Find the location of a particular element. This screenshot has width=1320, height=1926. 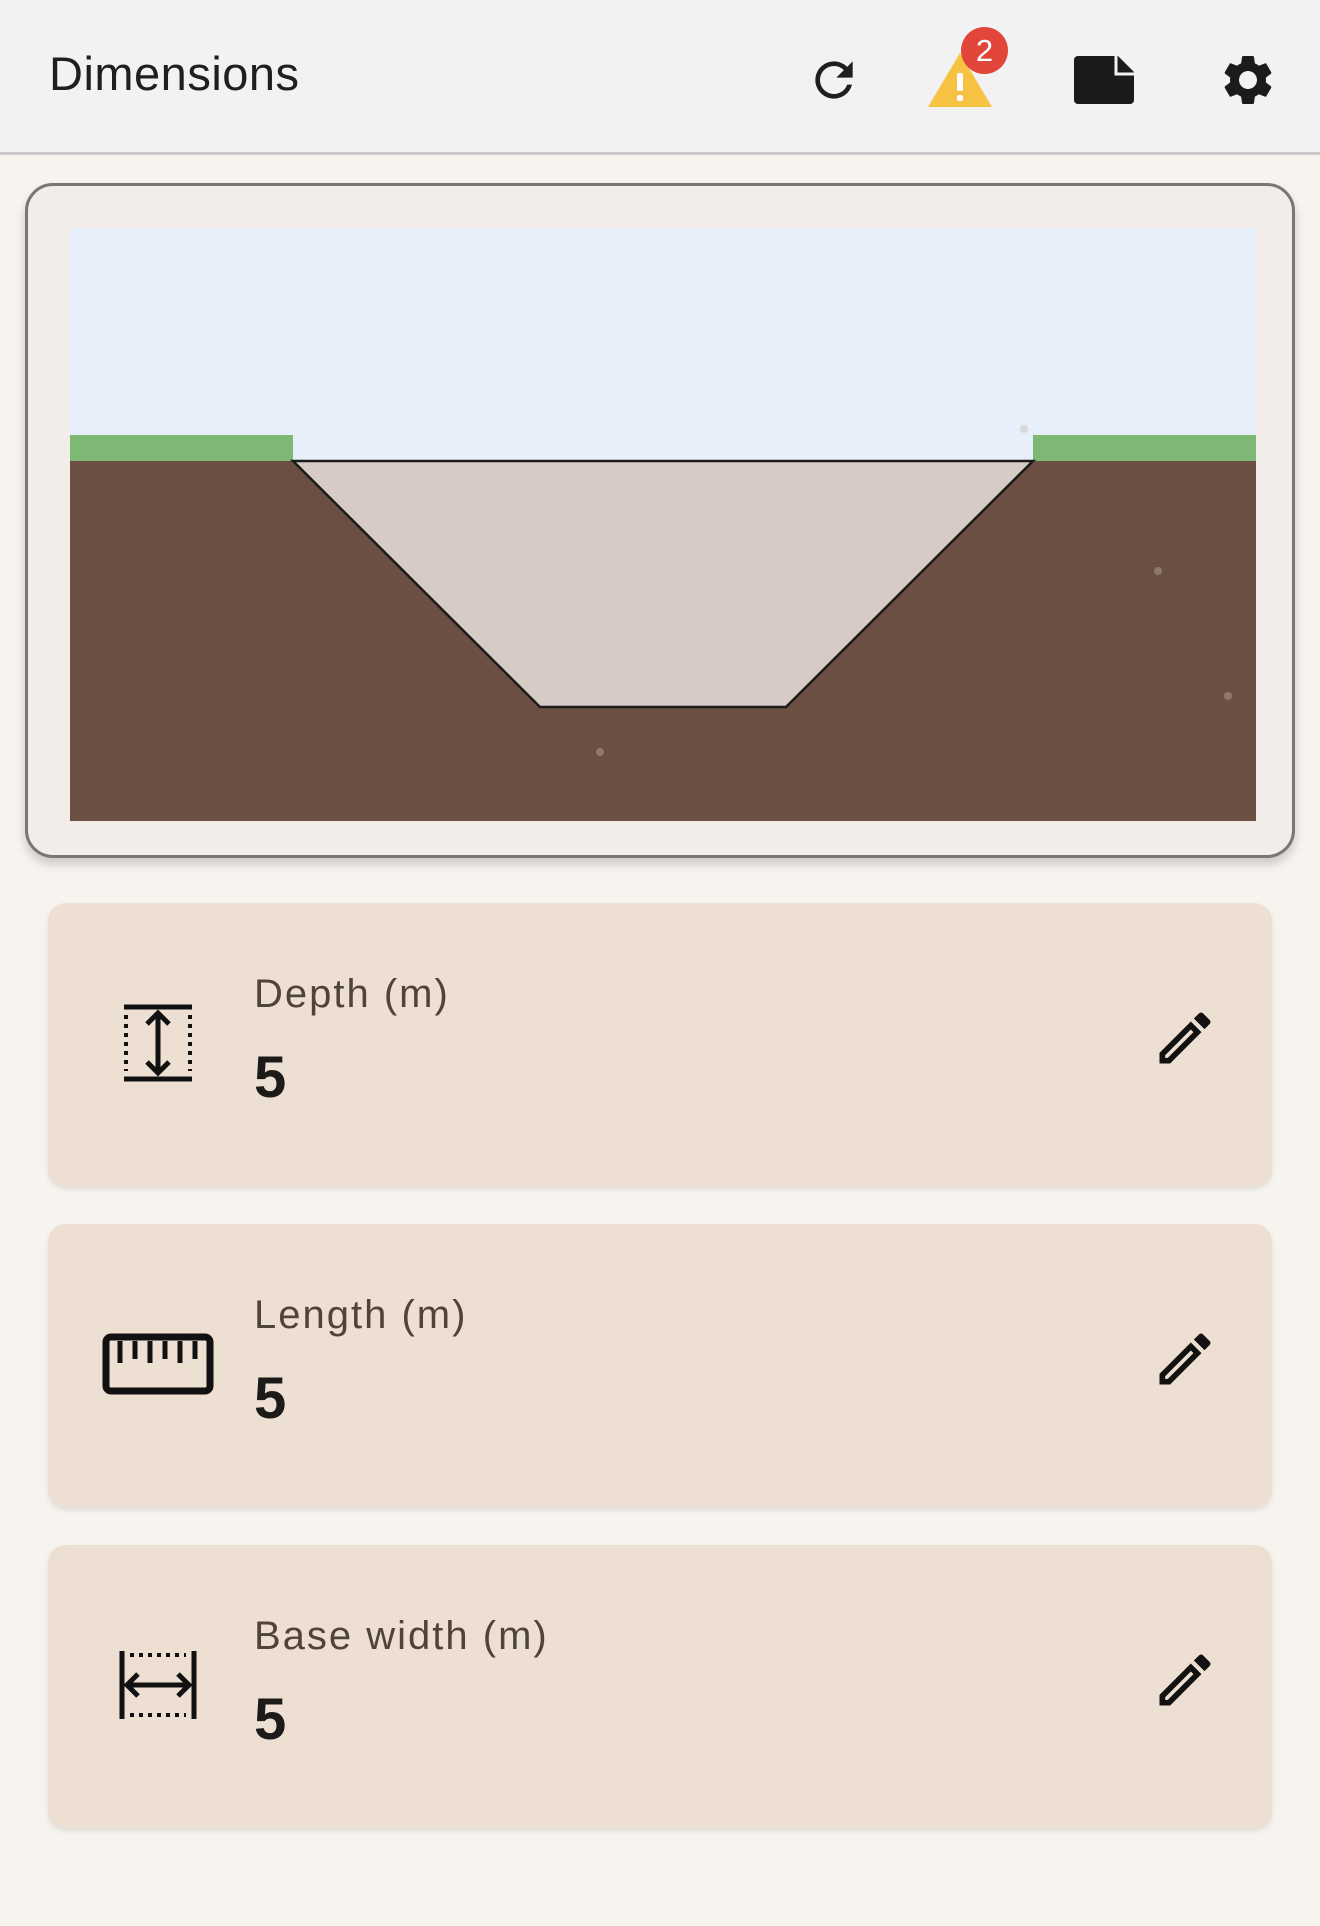

grass-right is located at coordinates (1144, 448).